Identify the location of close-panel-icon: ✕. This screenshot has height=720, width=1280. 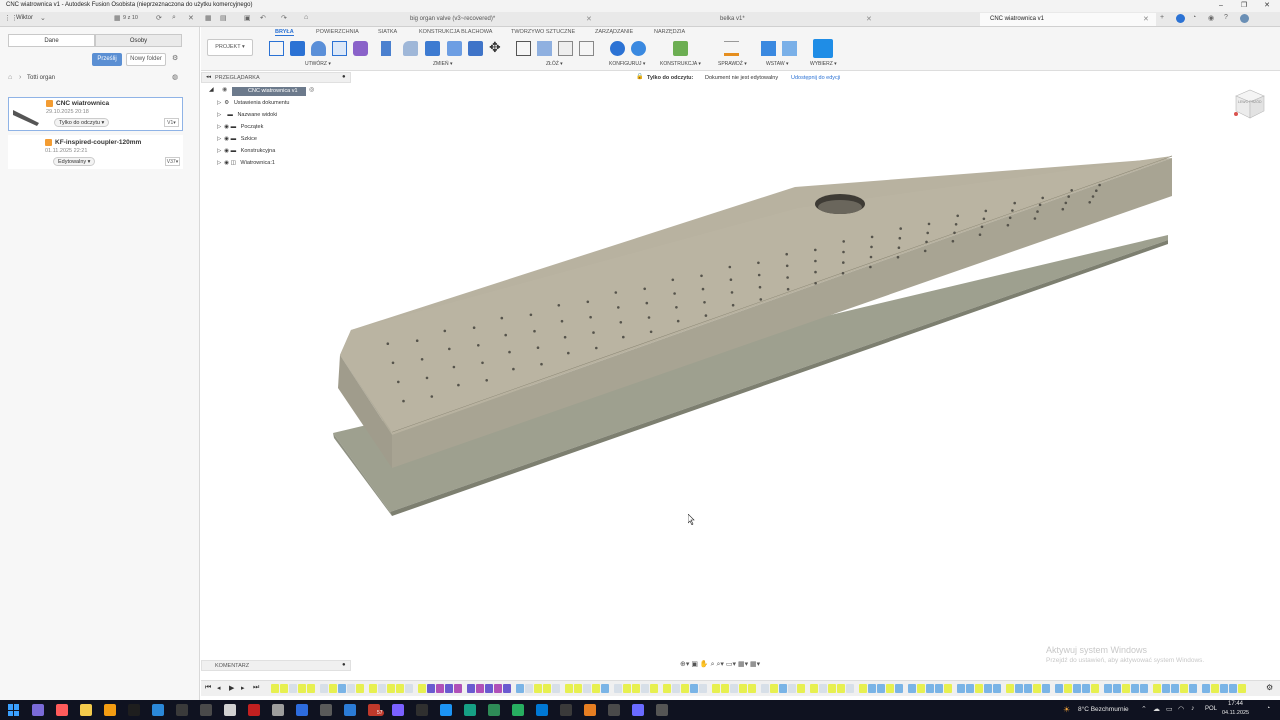
(191, 18).